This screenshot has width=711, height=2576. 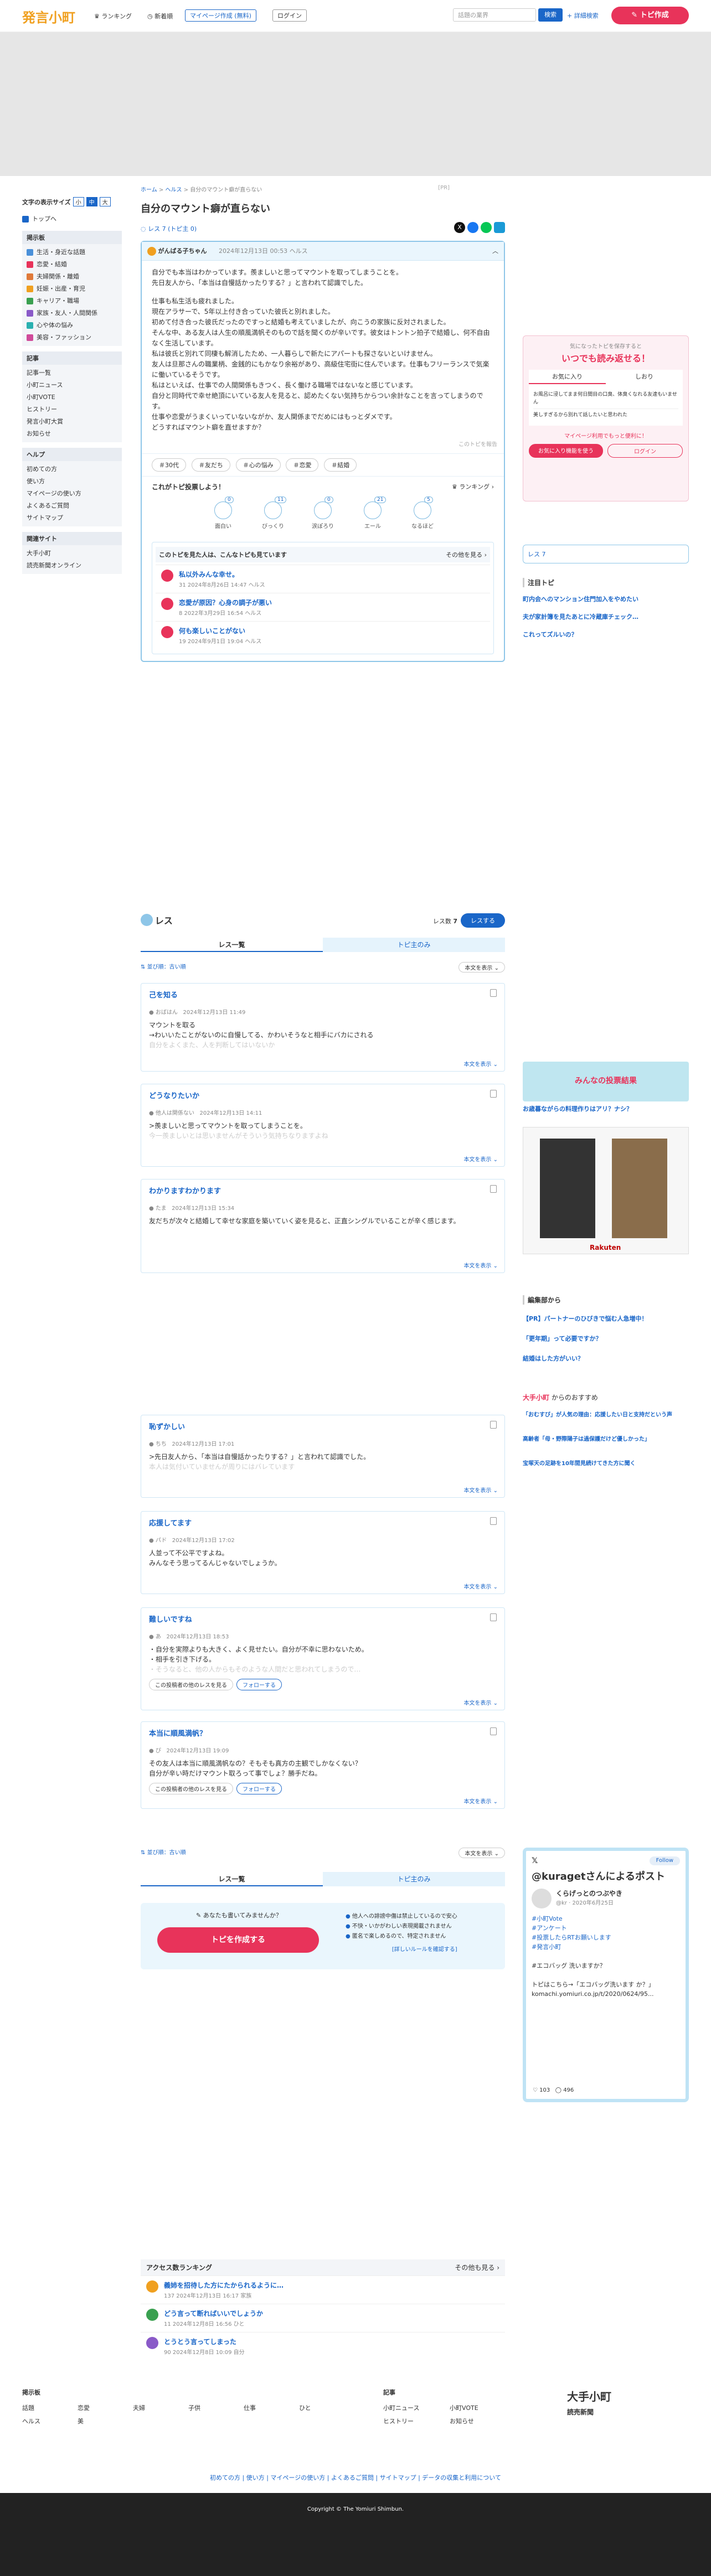 I want to click on reaction-button: 5 なるほど, so click(x=422, y=513).